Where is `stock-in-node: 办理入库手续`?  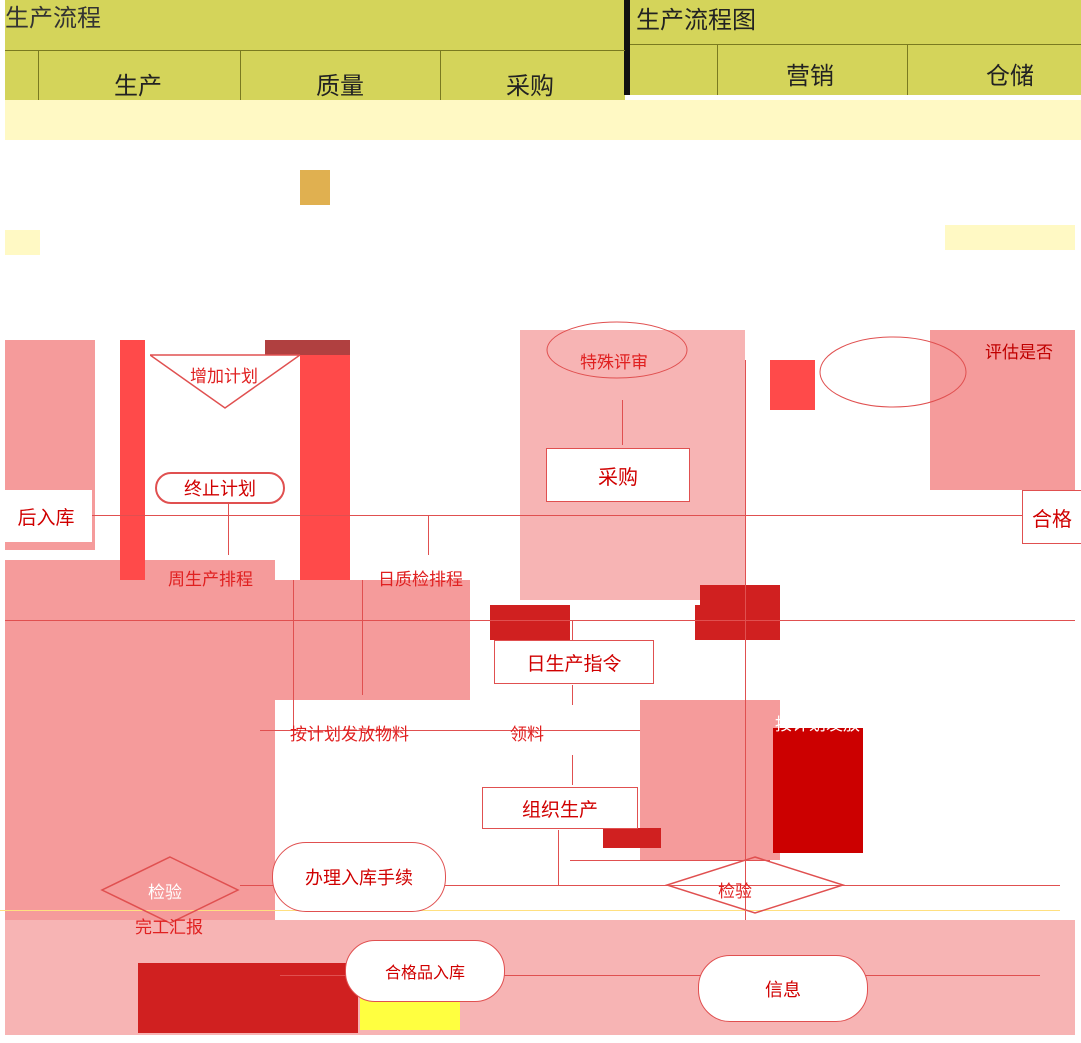
stock-in-node: 办理入库手续 is located at coordinates (359, 877).